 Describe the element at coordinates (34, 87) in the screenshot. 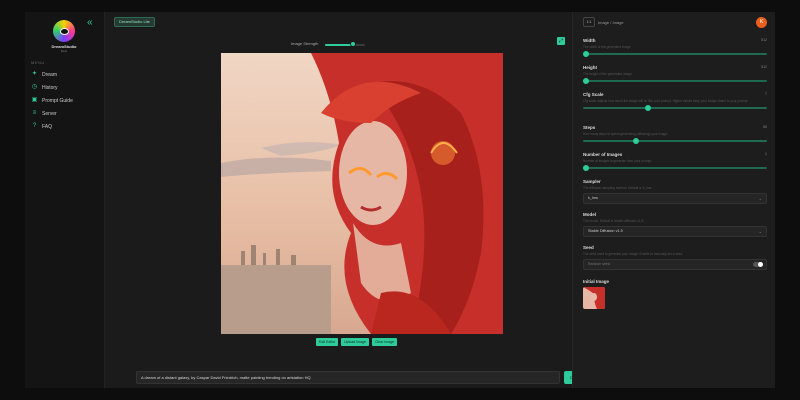

I see `history-icon: ◷` at that location.